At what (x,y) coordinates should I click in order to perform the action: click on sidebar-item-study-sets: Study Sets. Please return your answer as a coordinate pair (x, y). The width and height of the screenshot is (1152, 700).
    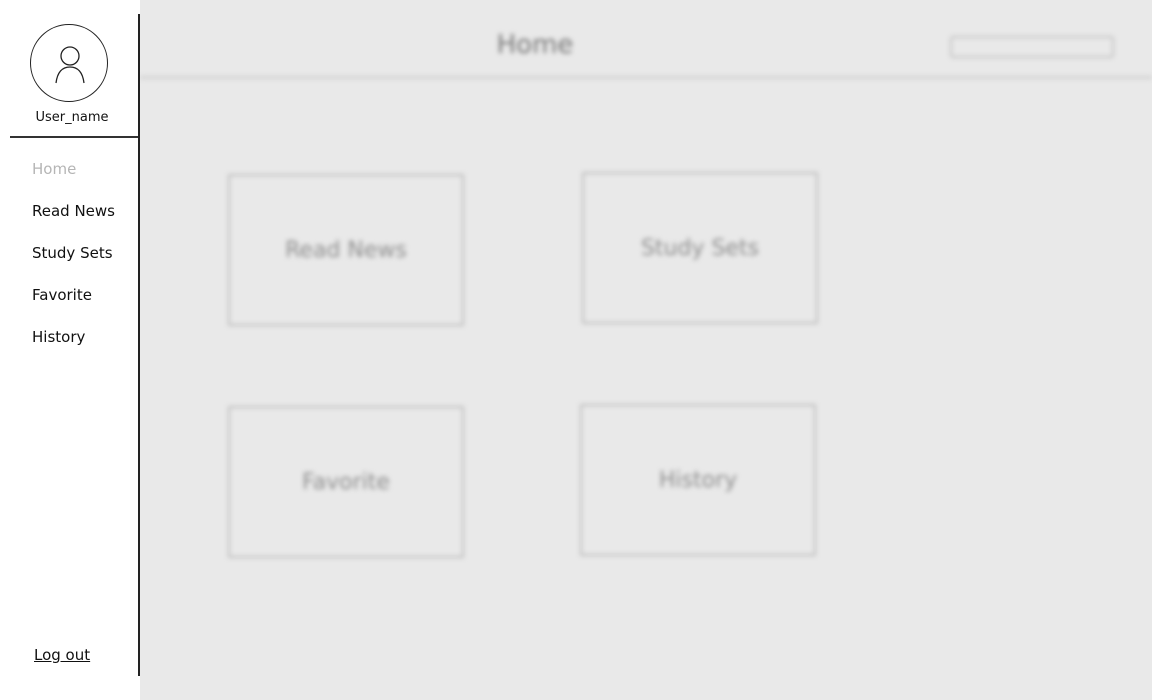
    Looking at the image, I should click on (73, 263).